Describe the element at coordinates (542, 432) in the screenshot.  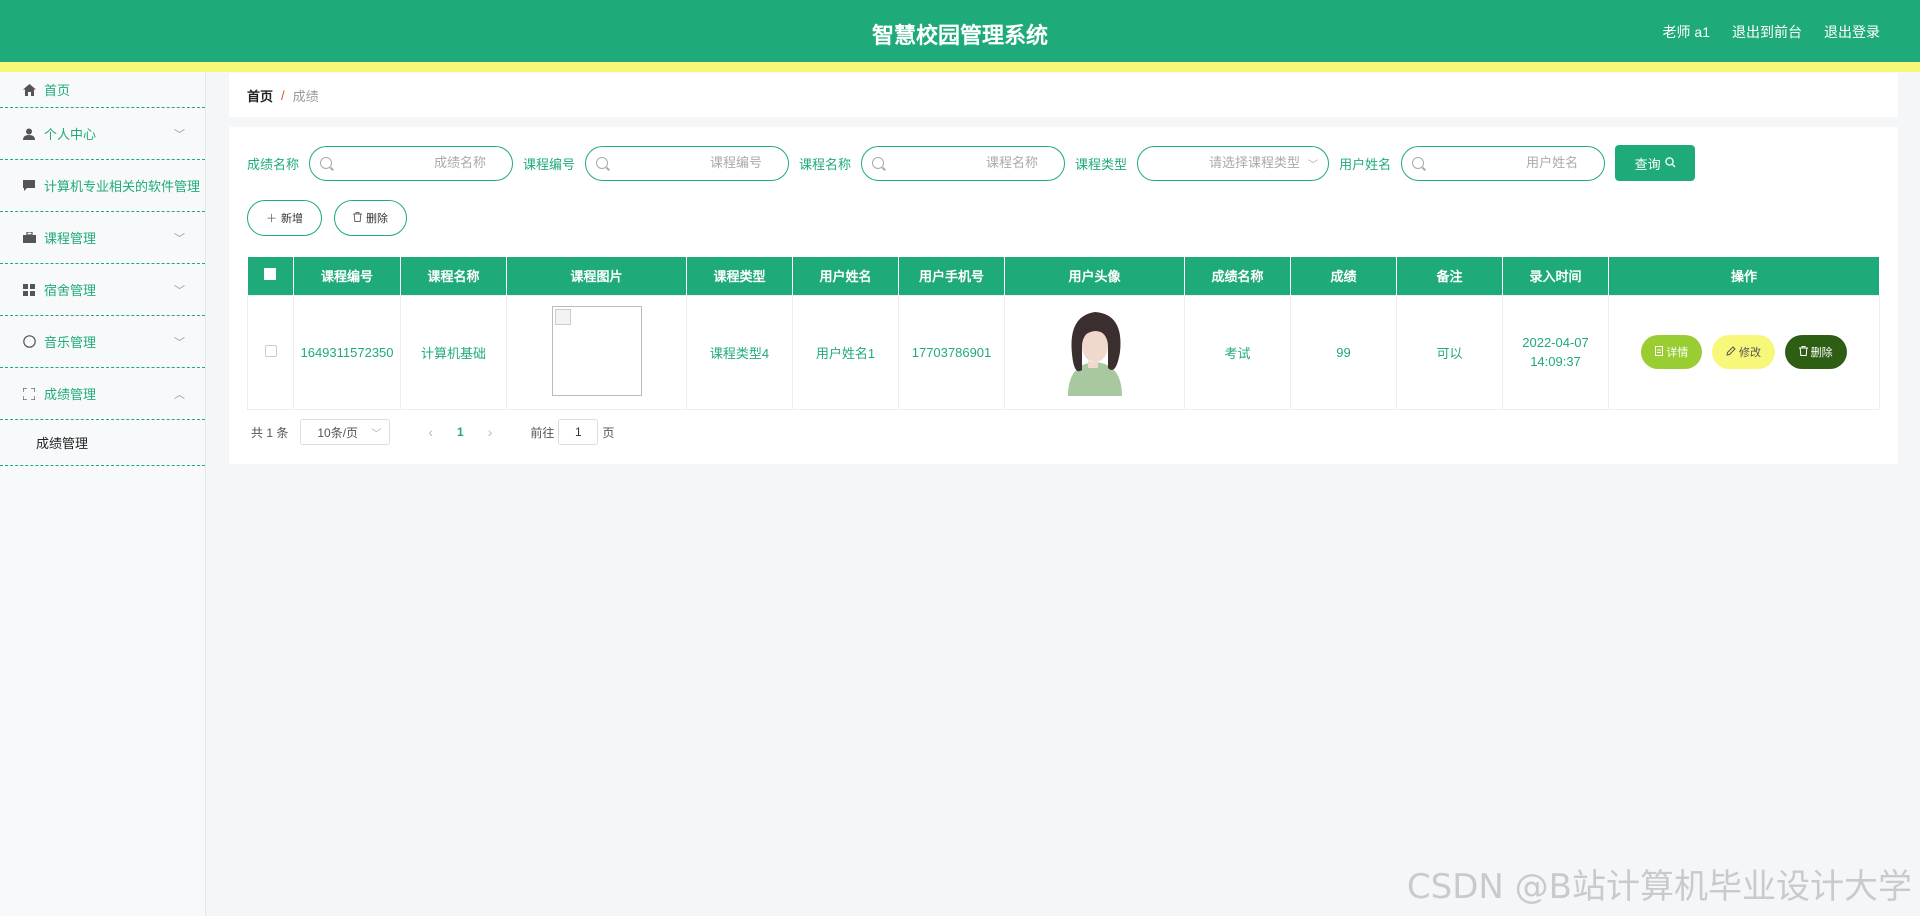
I see `goto-label: 前往` at that location.